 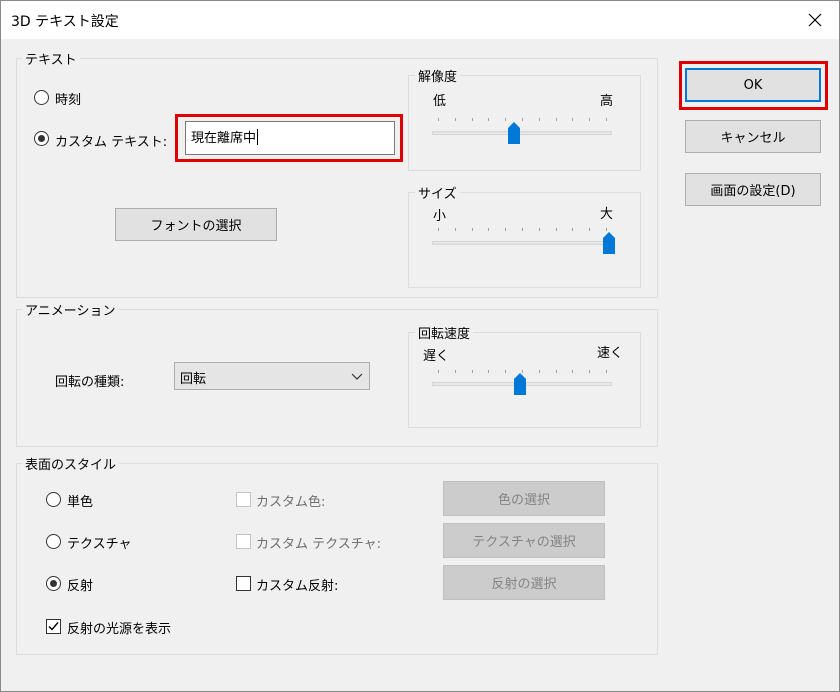 What do you see at coordinates (522, 243) in the screenshot?
I see `size-slider-track` at bounding box center [522, 243].